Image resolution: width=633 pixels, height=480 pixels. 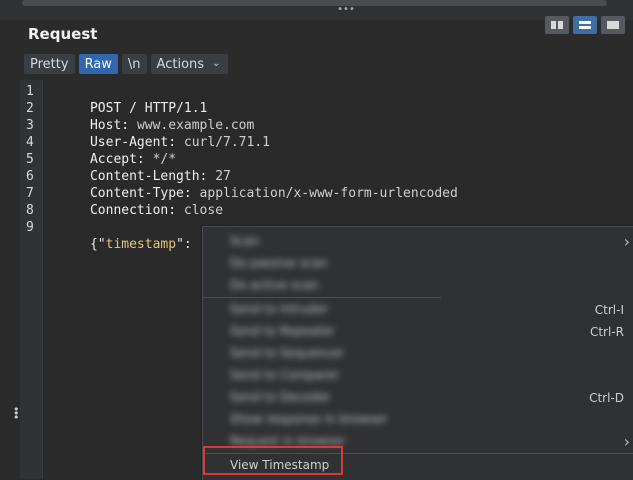 I want to click on tab-raw: Raw, so click(x=98, y=64).